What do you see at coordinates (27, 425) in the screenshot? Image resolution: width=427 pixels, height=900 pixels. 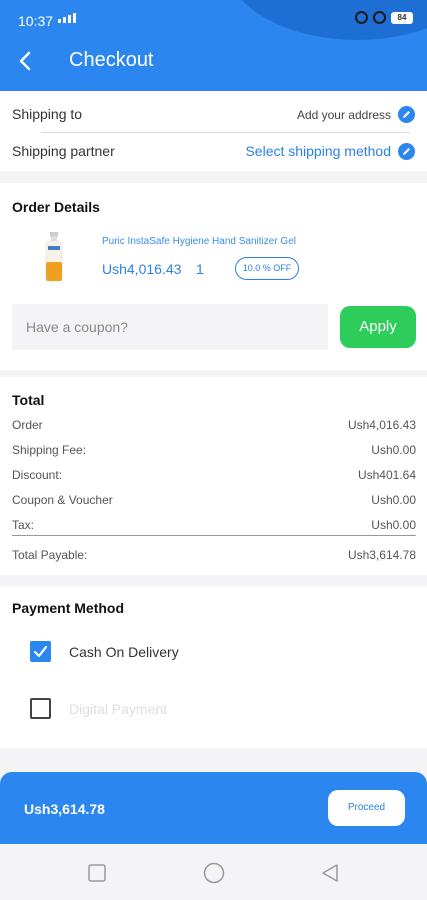 I see `total-row-label: Order` at bounding box center [27, 425].